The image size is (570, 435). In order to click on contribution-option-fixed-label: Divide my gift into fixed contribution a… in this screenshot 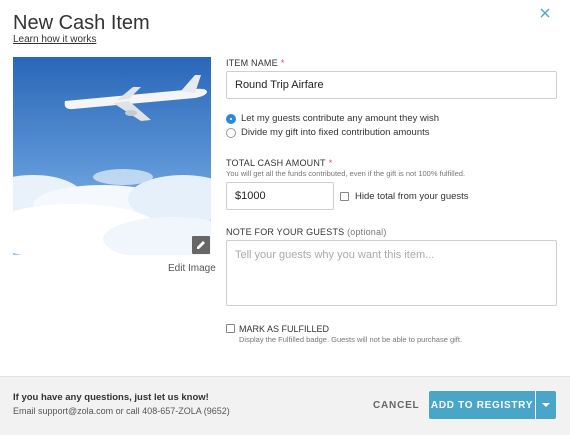, I will do `click(335, 132)`.